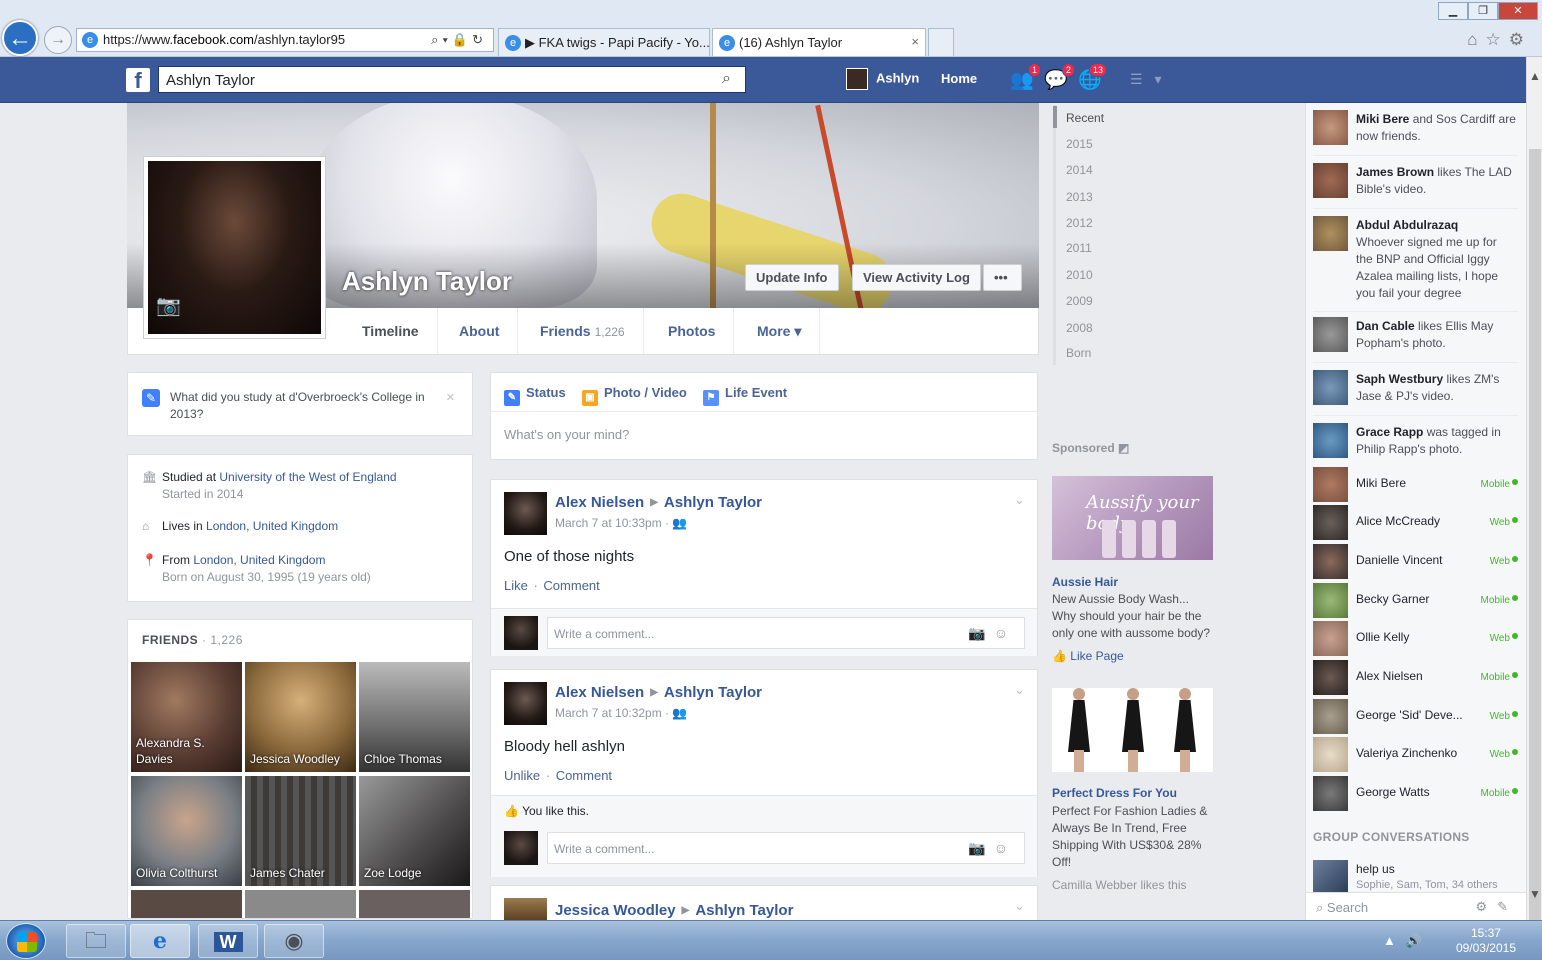 The width and height of the screenshot is (1542, 960). Describe the element at coordinates (160, 941) in the screenshot. I see `internet-explorer-icon: e` at that location.